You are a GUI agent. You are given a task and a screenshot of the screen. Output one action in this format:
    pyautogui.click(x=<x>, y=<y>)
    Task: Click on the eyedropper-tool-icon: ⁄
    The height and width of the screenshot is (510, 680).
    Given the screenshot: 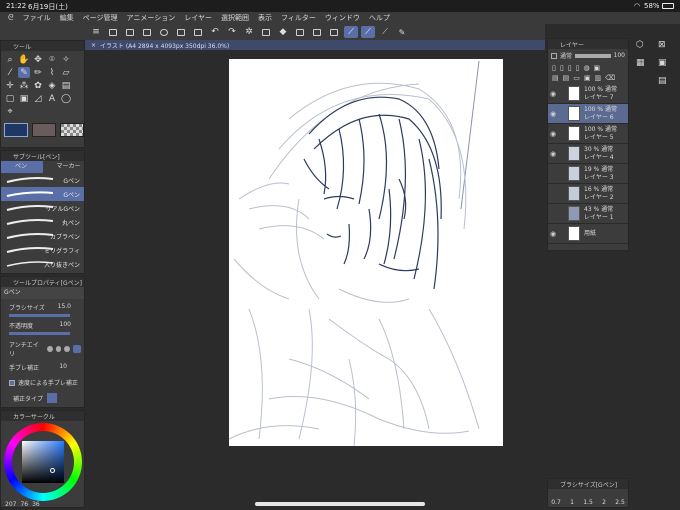 What is the action you would take?
    pyautogui.click(x=10, y=72)
    